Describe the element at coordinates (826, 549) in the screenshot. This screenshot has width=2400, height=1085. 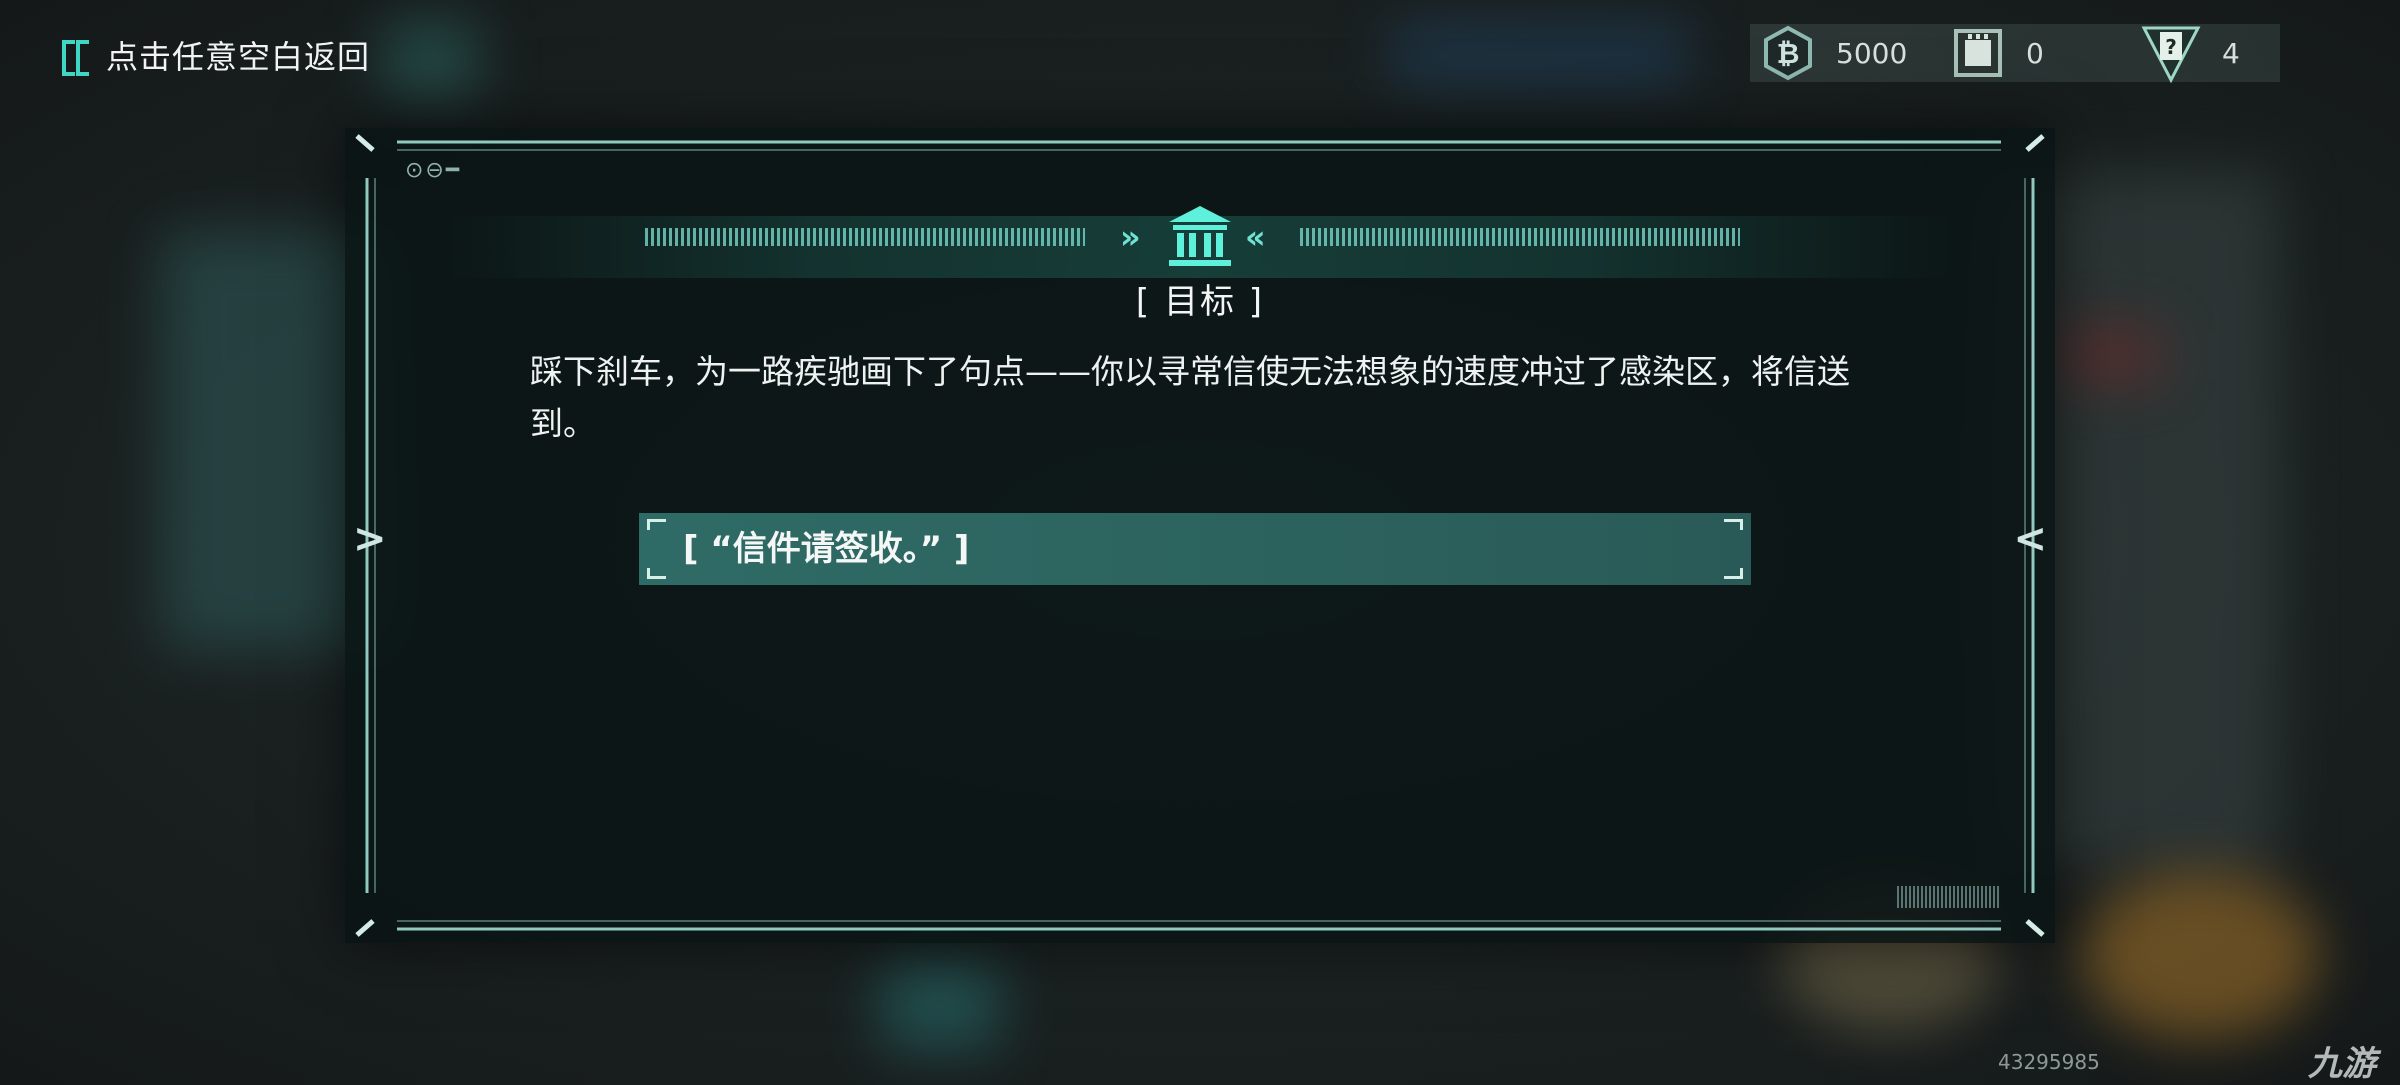
I see `choice-label: [ “信件请签收。” ]` at that location.